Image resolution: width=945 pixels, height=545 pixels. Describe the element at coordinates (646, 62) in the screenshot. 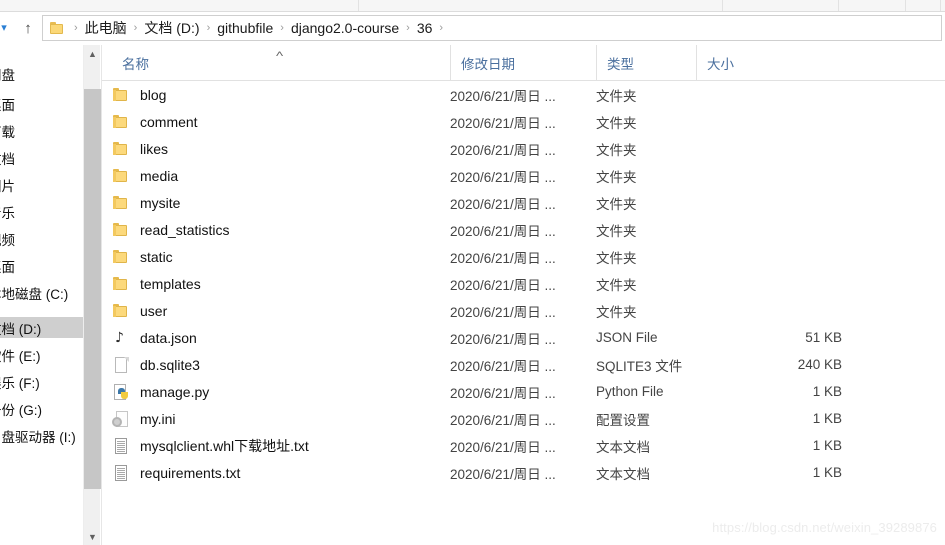

I see `column-header-type: 类型` at that location.